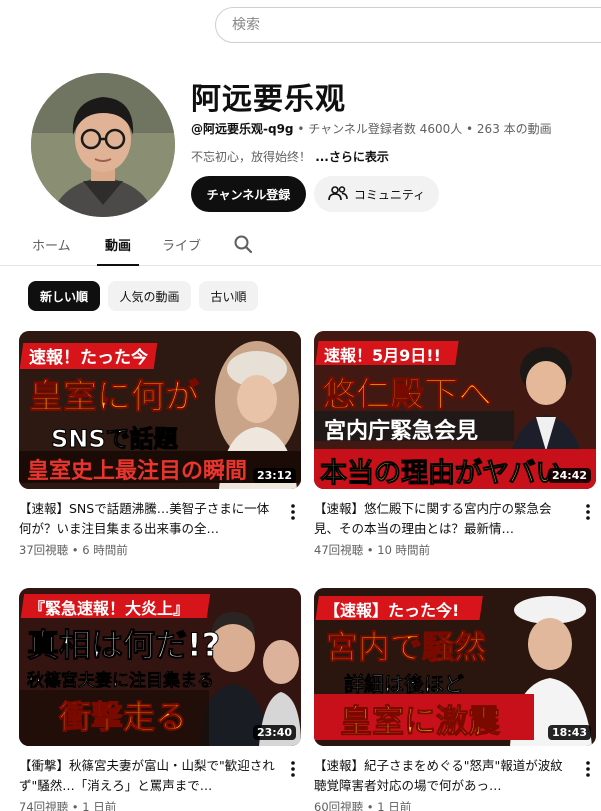 The width and height of the screenshot is (601, 811). What do you see at coordinates (181, 250) in the screenshot?
I see `tab-live: ライブ` at bounding box center [181, 250].